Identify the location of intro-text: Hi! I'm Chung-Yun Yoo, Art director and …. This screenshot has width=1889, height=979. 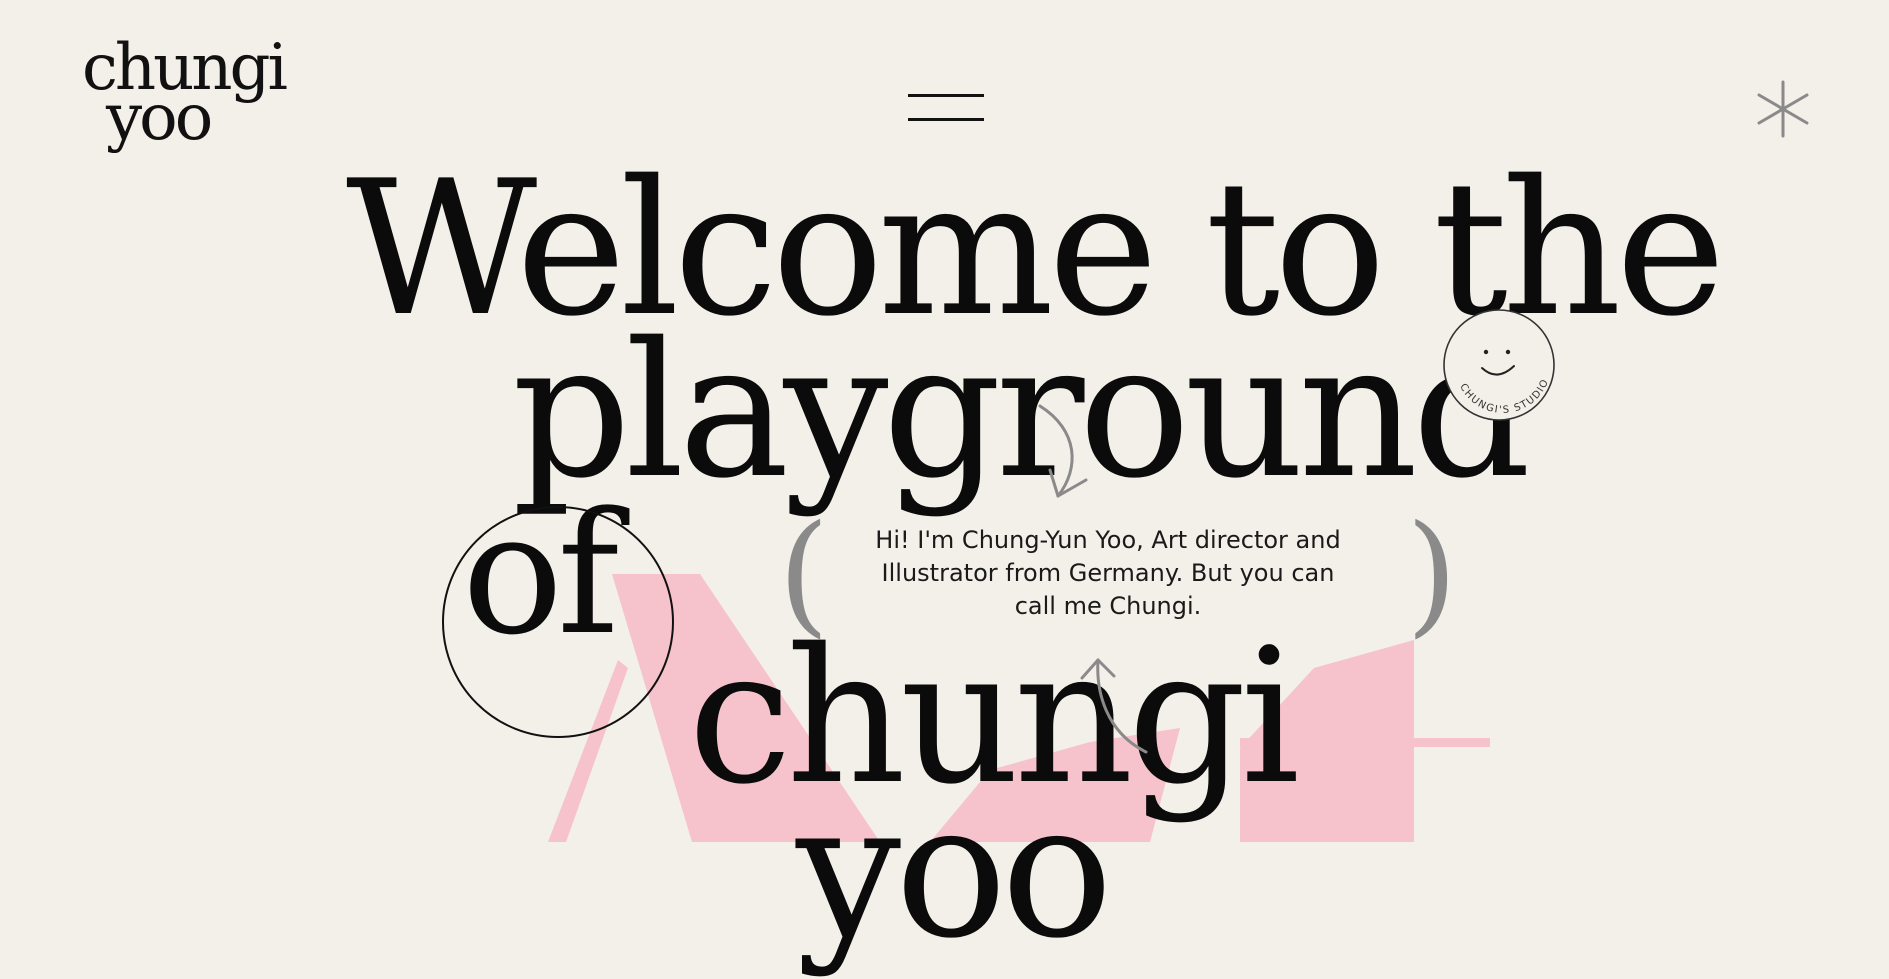
(1108, 573).